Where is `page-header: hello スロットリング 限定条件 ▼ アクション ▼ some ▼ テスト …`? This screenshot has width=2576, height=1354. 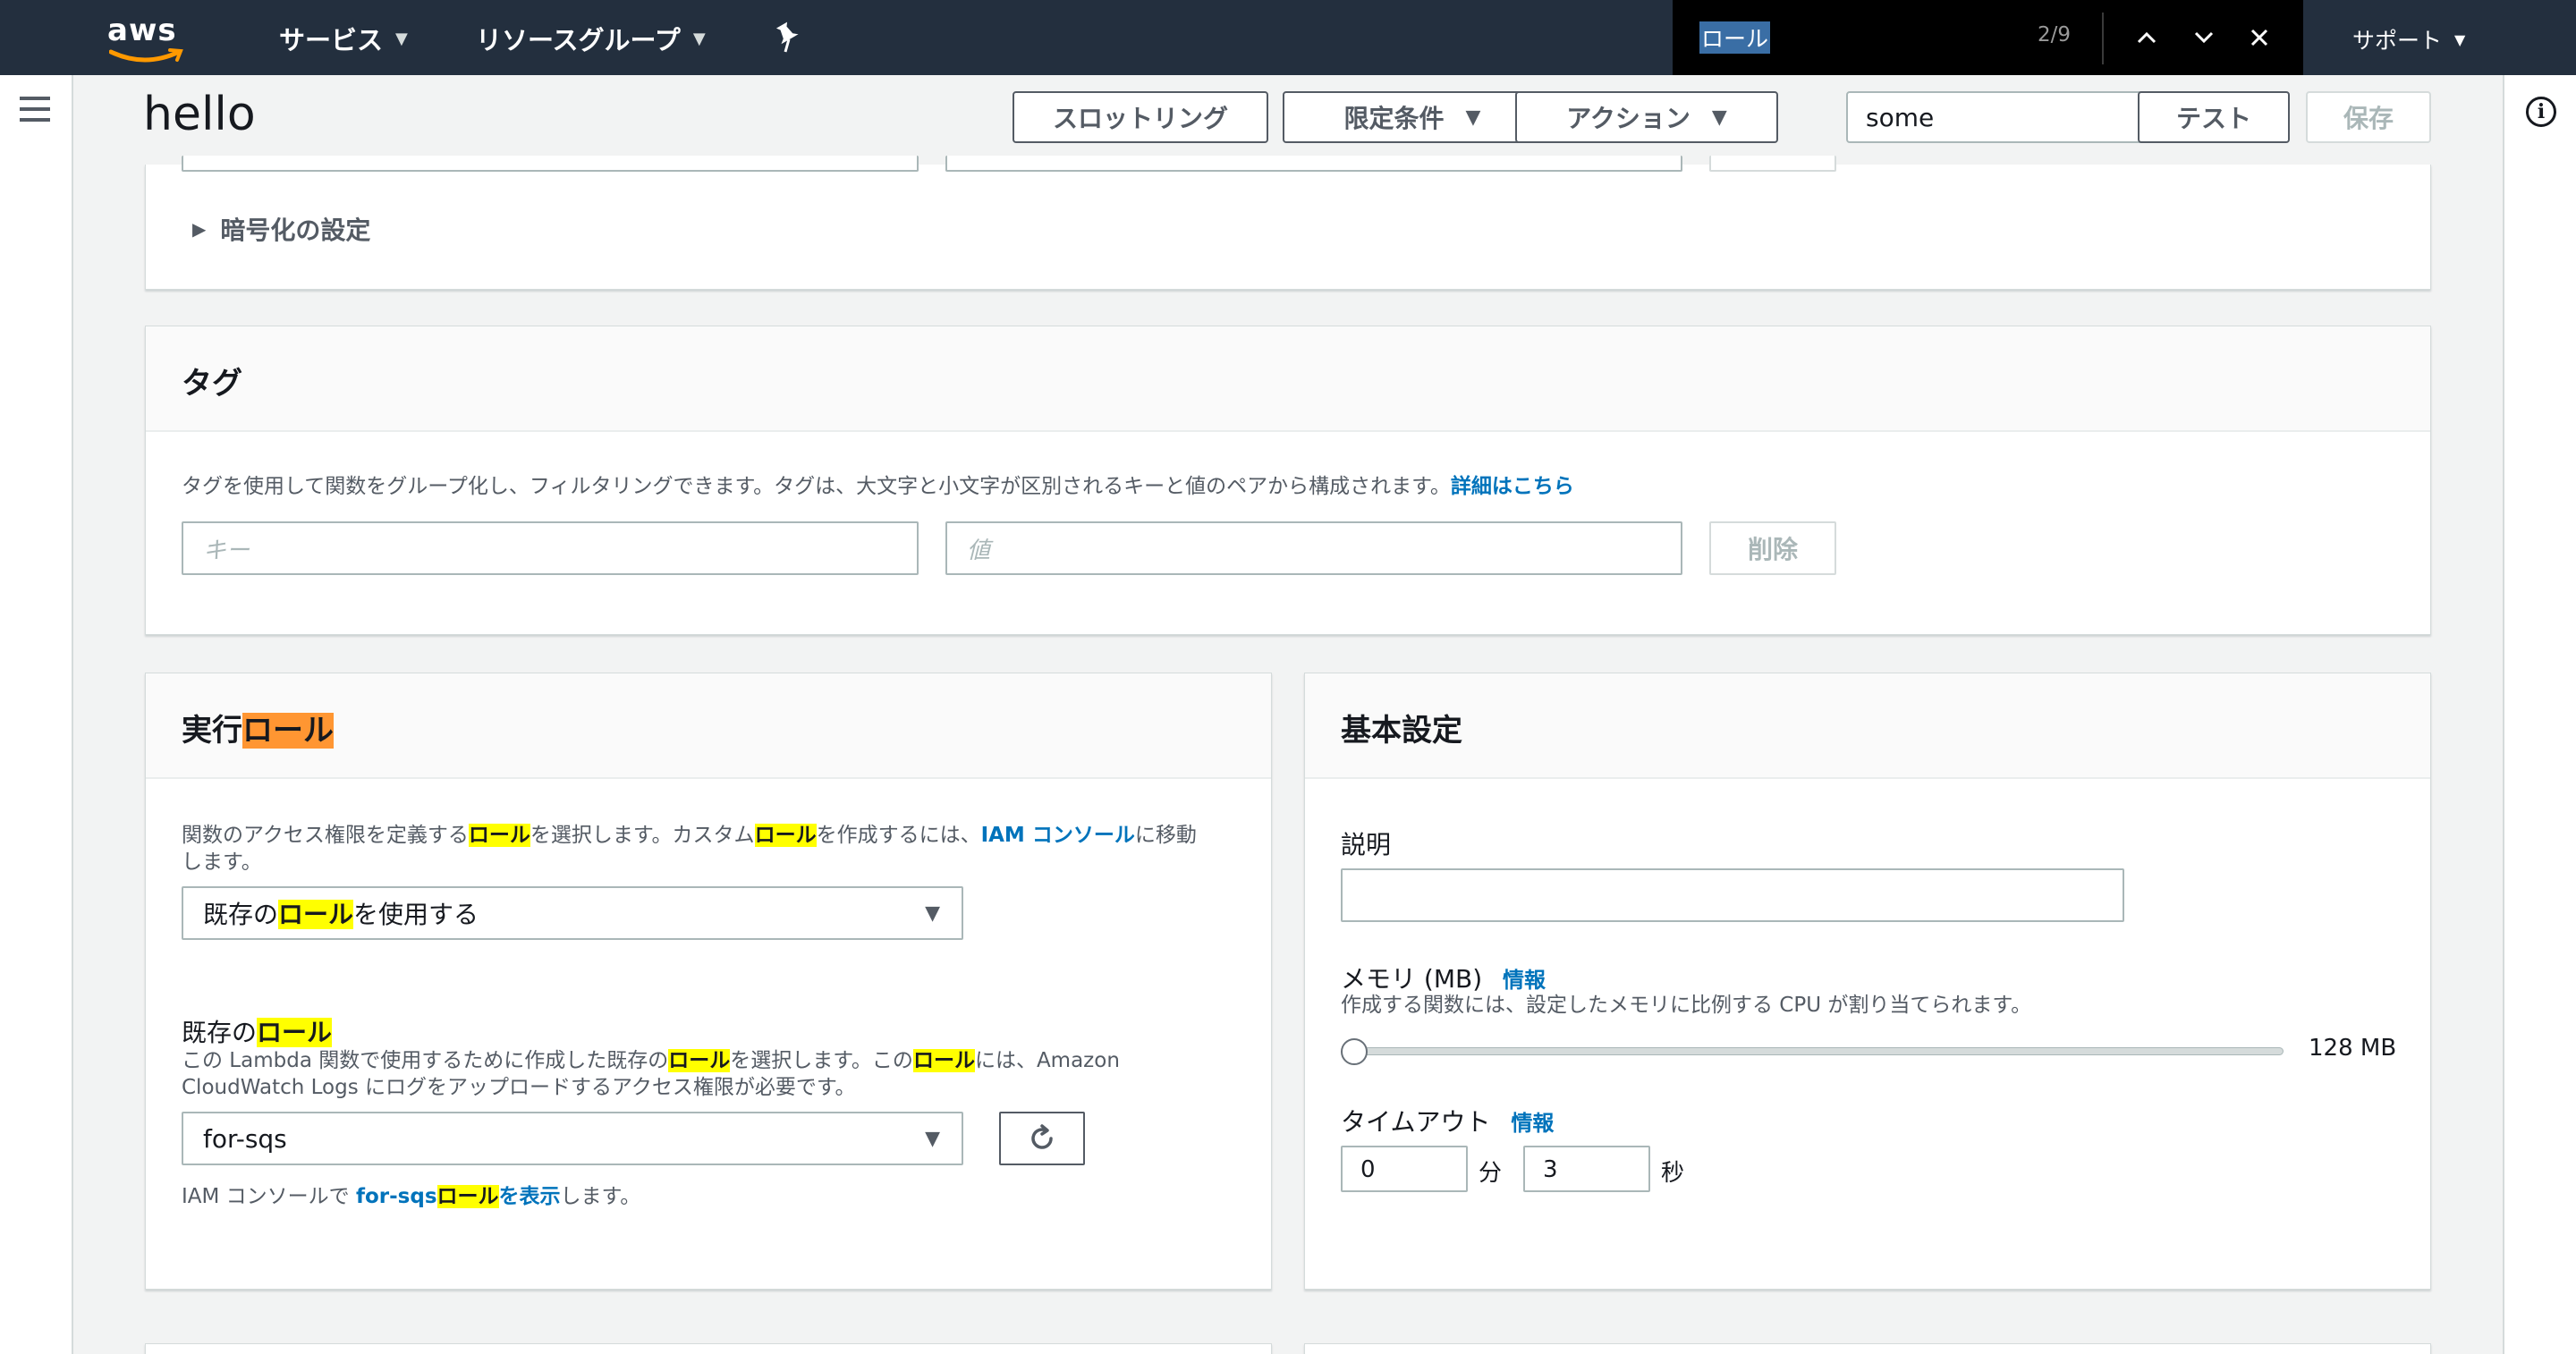
page-header: hello スロットリング 限定条件 ▼ アクション ▼ some ▼ テスト … is located at coordinates (1288, 120).